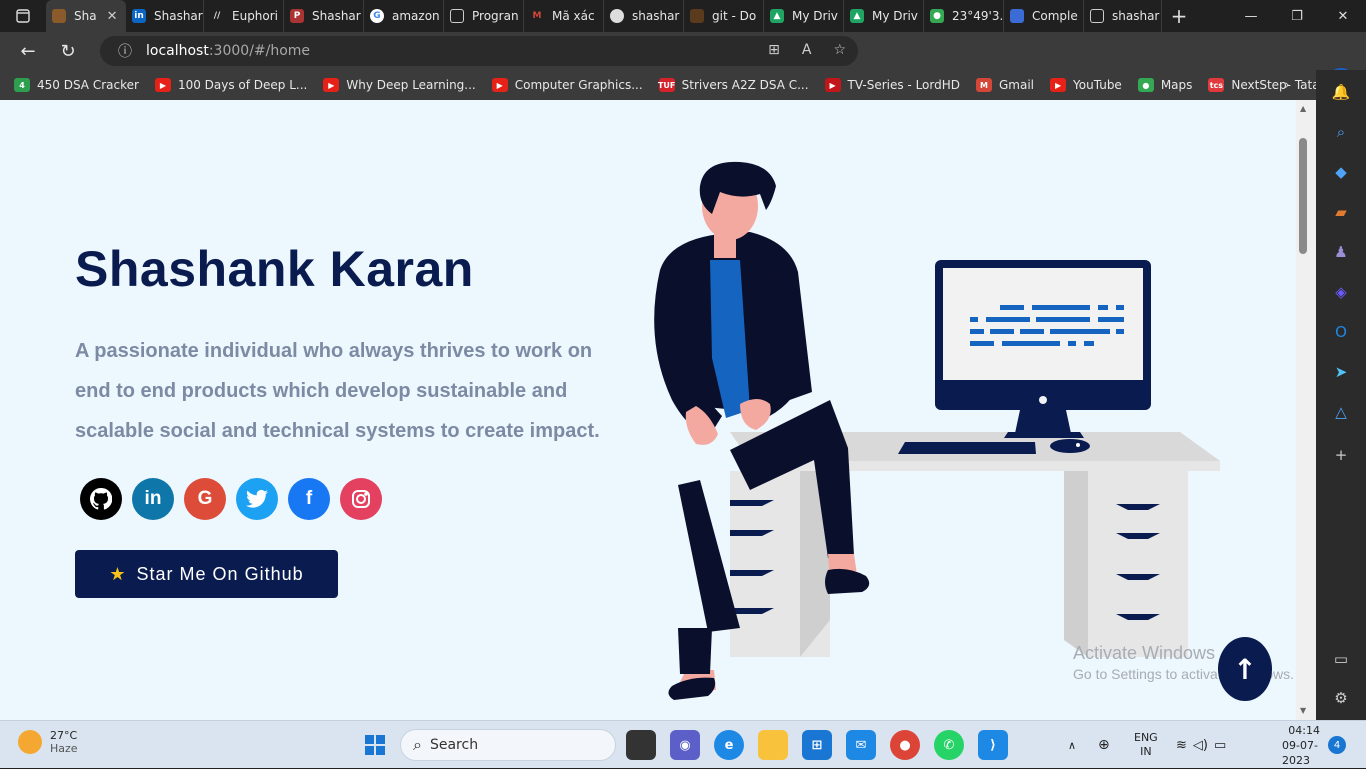 The image size is (1366, 769). What do you see at coordinates (309, 499) in the screenshot?
I see `facebook-icon: f` at bounding box center [309, 499].